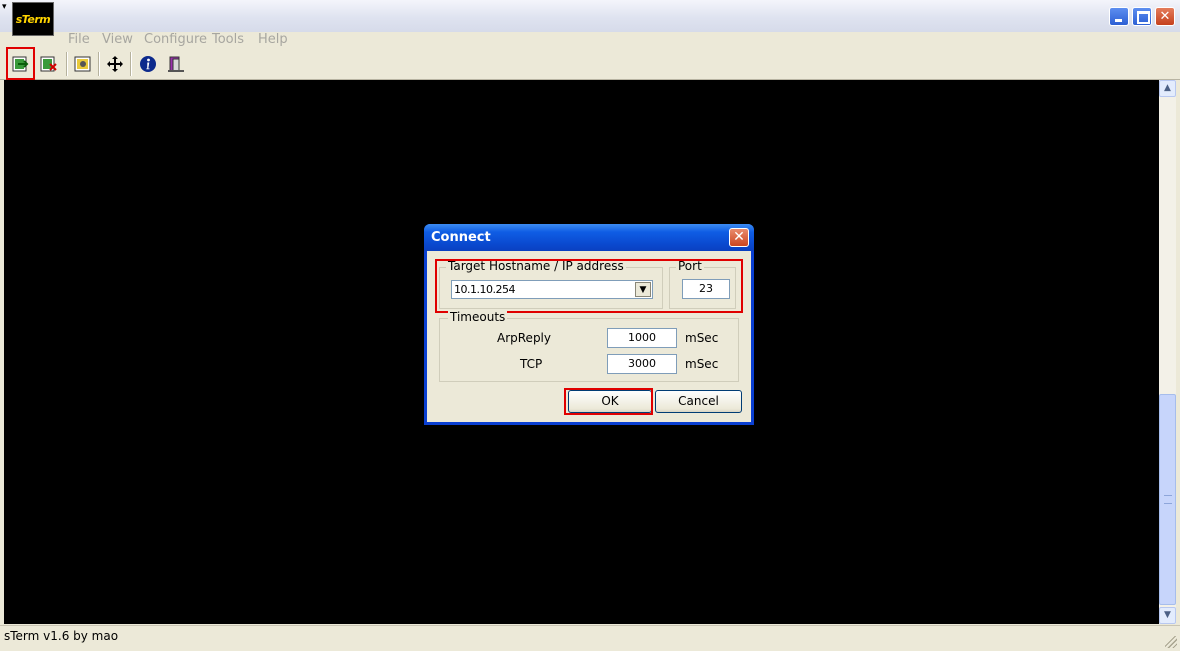 The height and width of the screenshot is (651, 1180). I want to click on info-icon, so click(148, 64).